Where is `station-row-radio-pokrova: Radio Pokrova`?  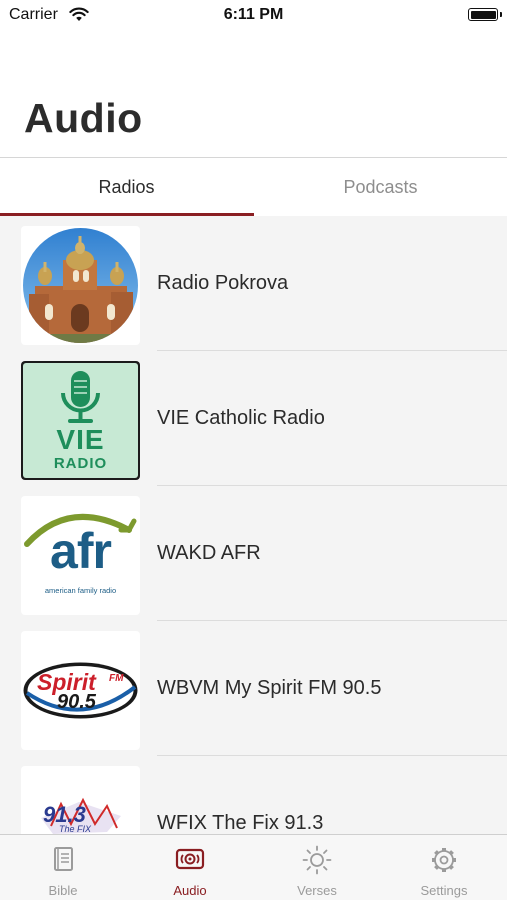 station-row-radio-pokrova: Radio Pokrova is located at coordinates (253, 283).